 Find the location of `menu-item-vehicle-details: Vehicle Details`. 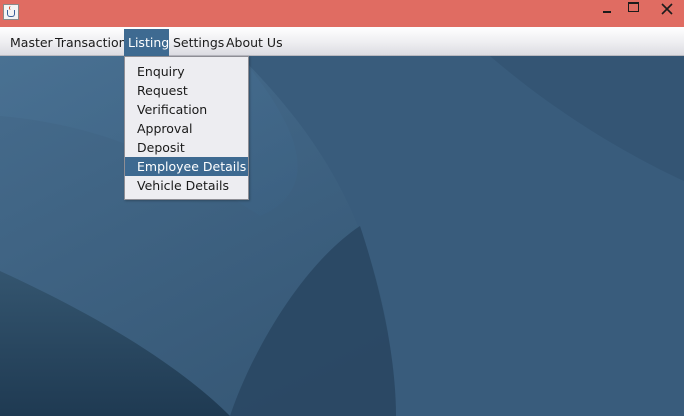

menu-item-vehicle-details: Vehicle Details is located at coordinates (186, 185).